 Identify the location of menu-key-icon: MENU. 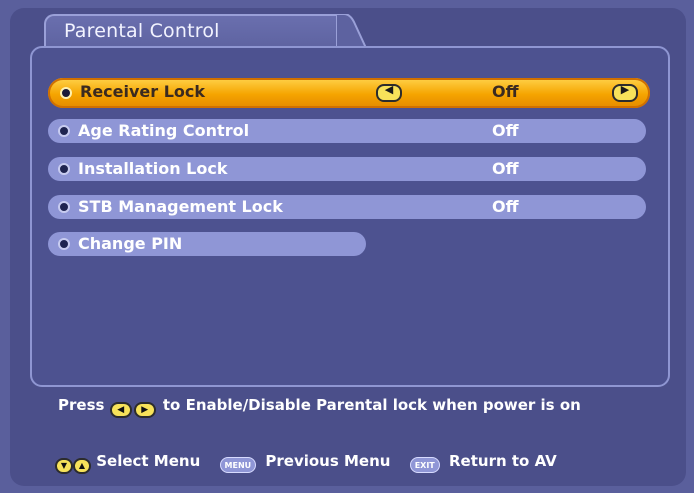
(238, 465).